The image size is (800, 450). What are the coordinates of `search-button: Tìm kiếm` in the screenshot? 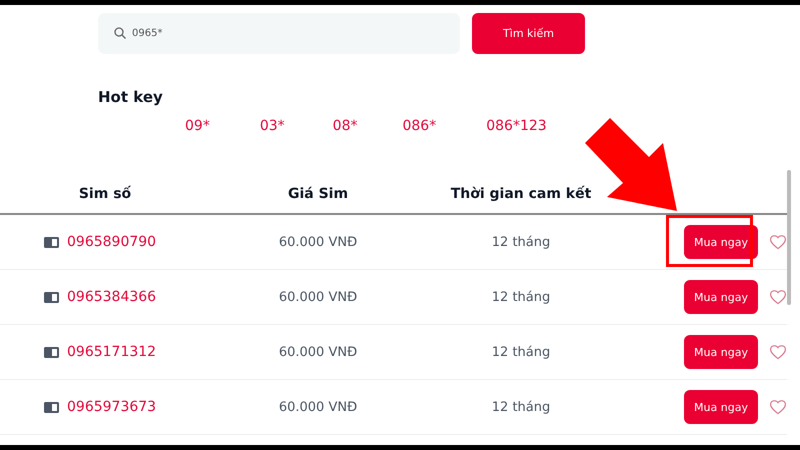 It's located at (528, 33).